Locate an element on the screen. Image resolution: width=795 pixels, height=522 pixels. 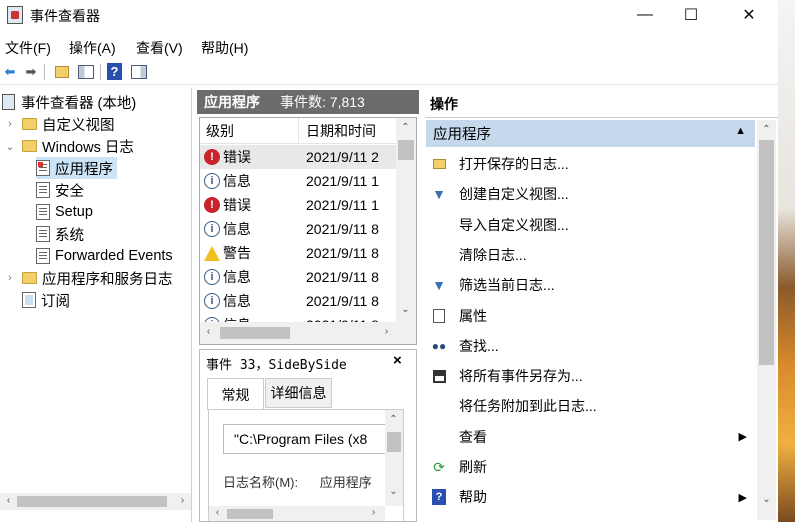
actions-vertical-scrollbar: ⌃ ⌄ is located at coordinates (766, 320).